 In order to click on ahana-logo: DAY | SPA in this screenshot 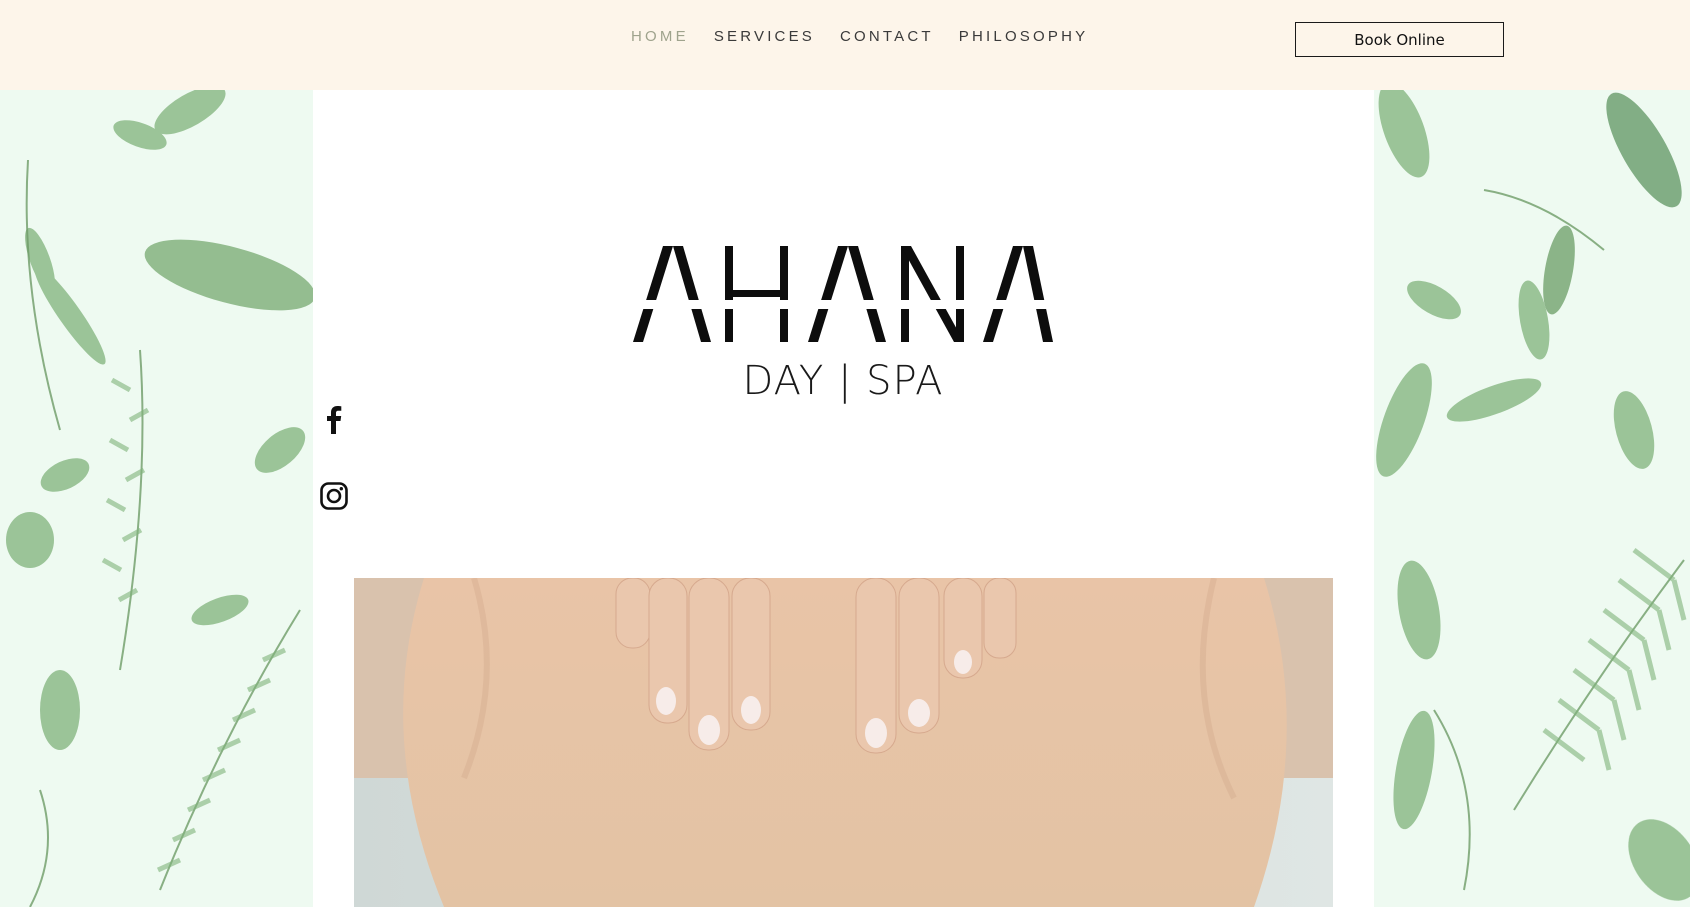, I will do `click(843, 340)`.